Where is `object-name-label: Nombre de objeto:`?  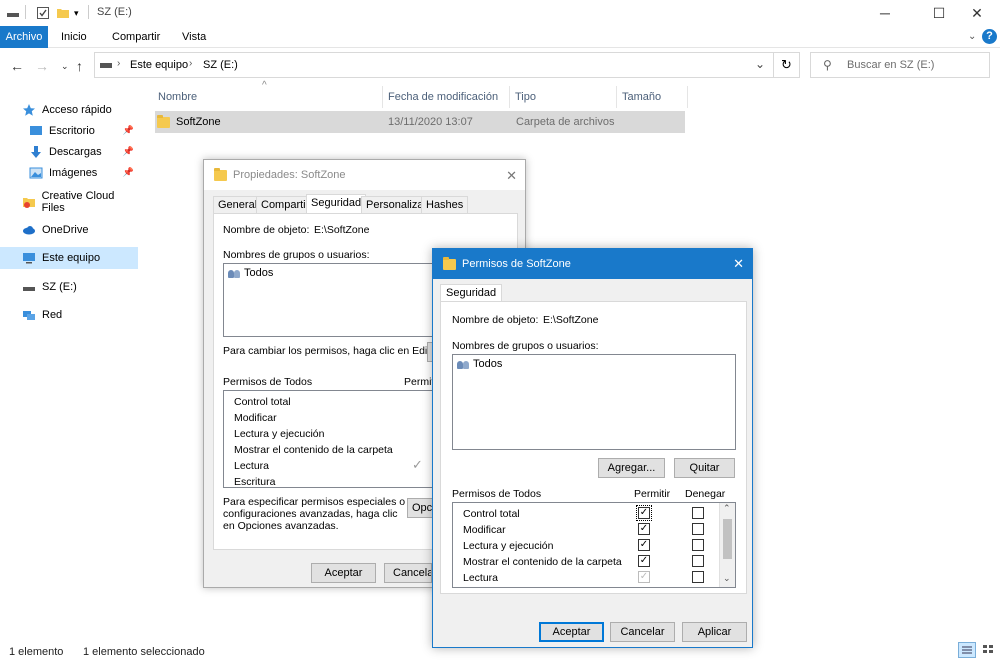
object-name-label: Nombre de objeto: is located at coordinates (266, 230).